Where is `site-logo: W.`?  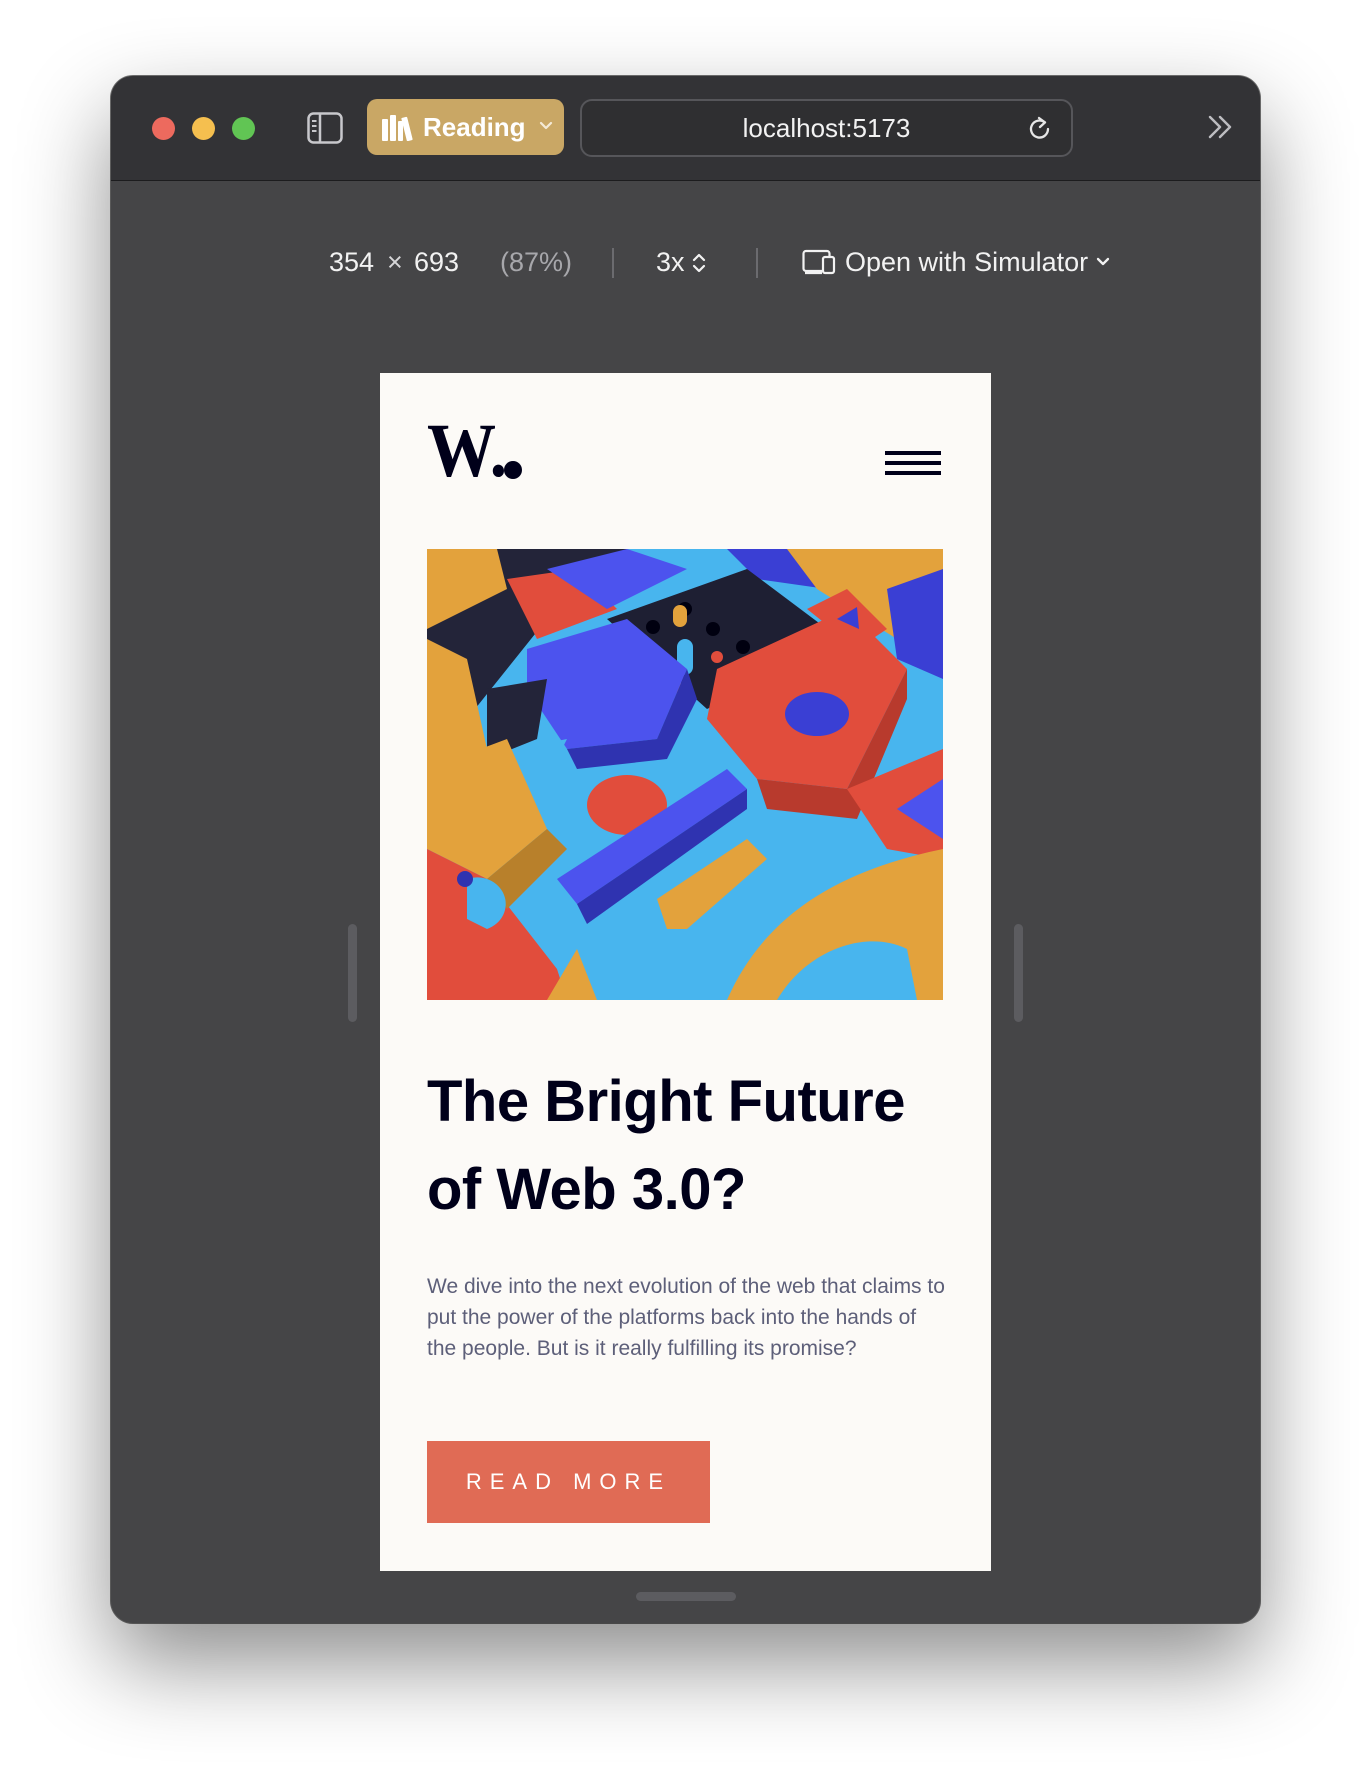
site-logo: W. is located at coordinates (475, 449).